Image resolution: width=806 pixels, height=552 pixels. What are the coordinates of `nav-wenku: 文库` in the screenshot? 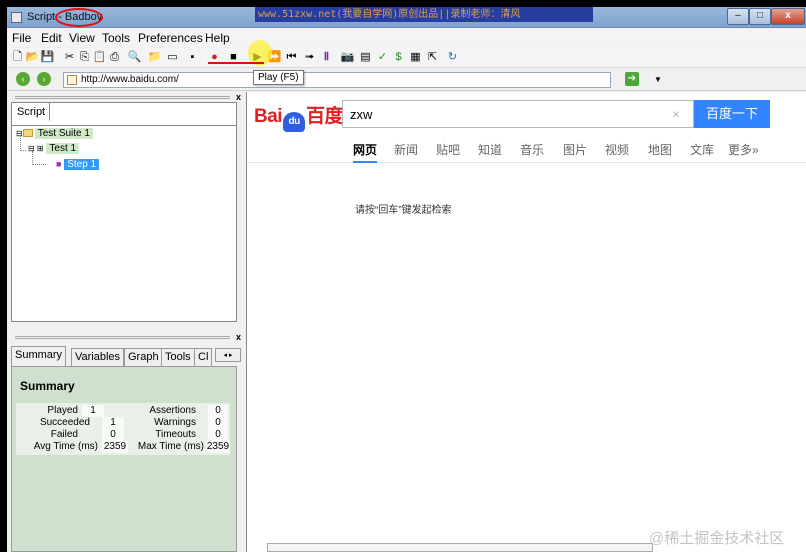 It's located at (702, 149).